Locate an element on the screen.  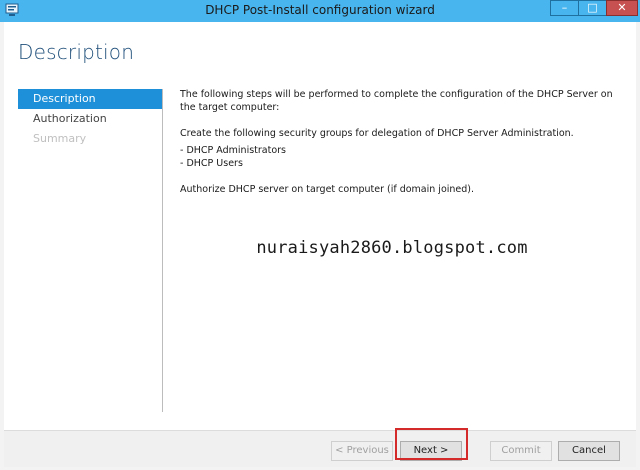
nav-item-authorization: Authorization is located at coordinates (90, 119).